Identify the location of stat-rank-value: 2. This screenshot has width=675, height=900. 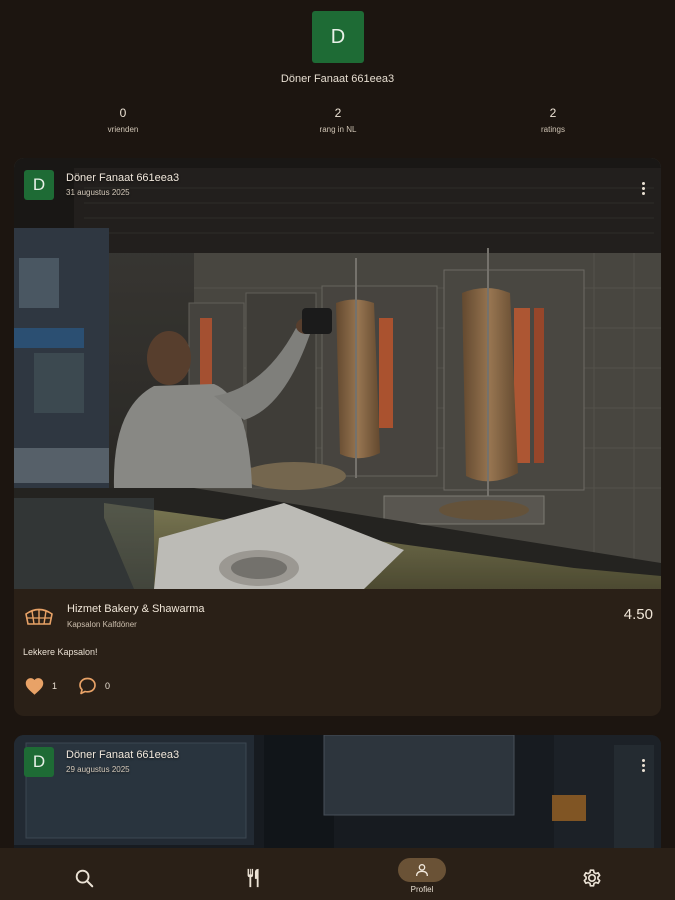
(338, 113).